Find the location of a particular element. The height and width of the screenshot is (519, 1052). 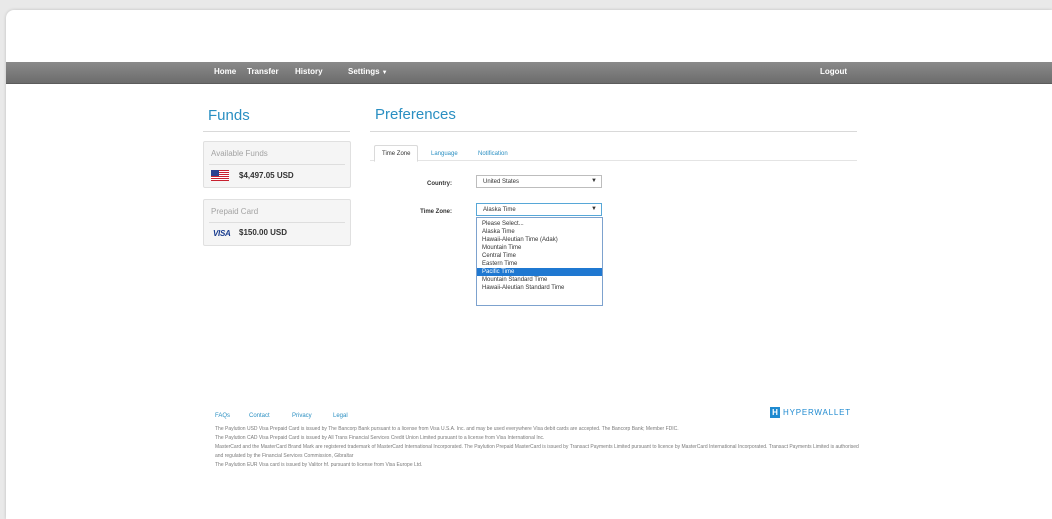

country-select: United States ▼ is located at coordinates (539, 181).